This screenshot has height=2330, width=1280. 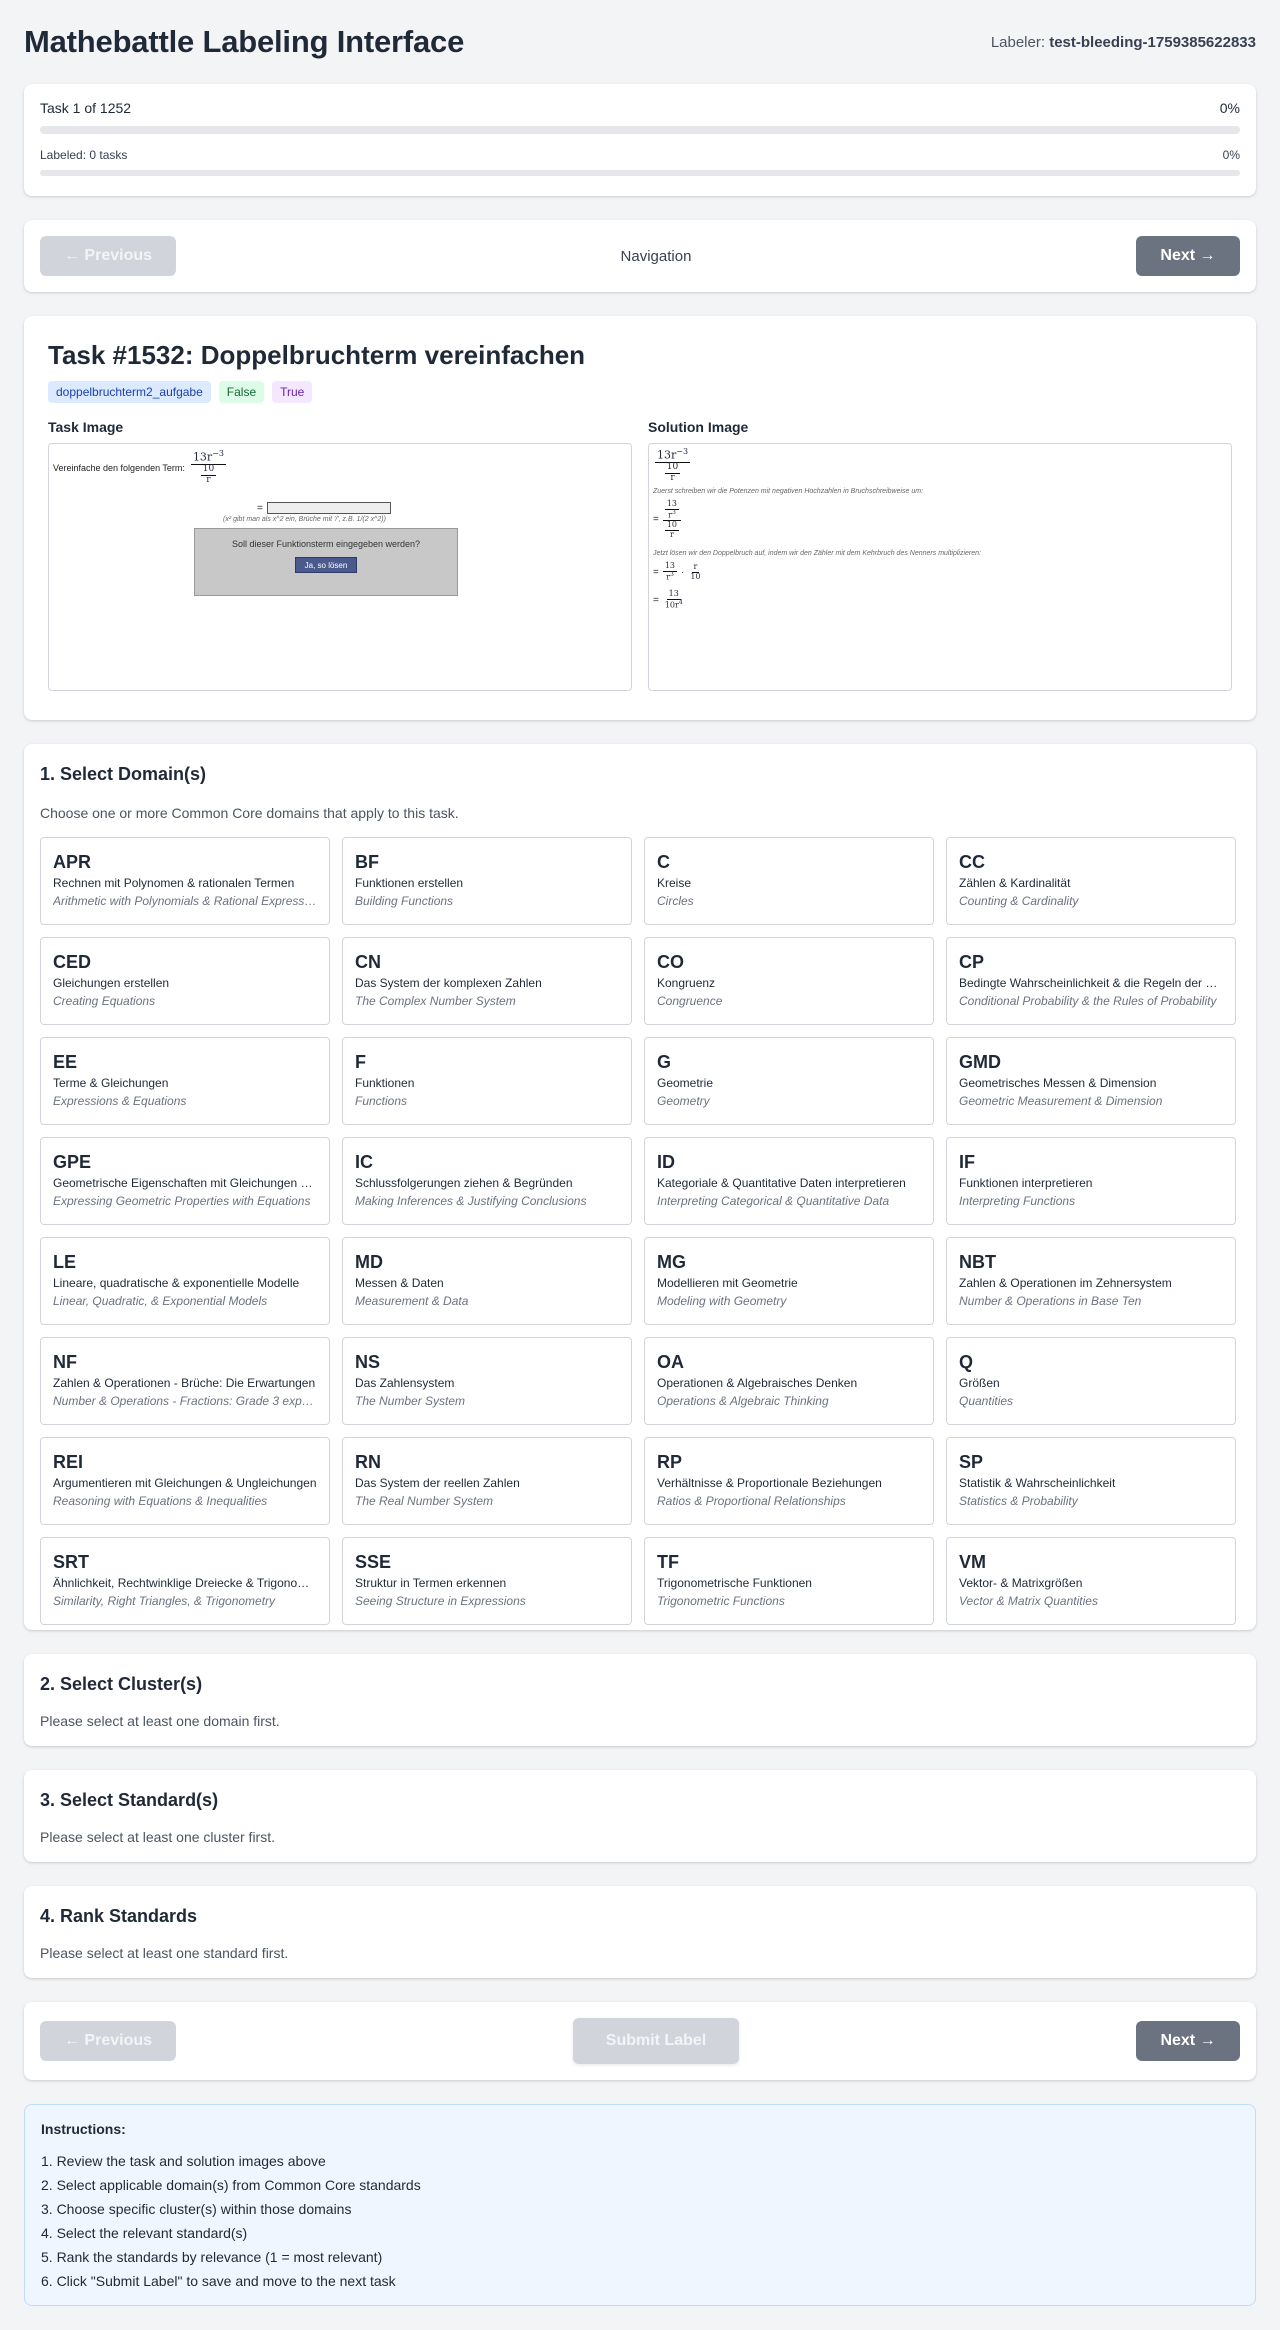 What do you see at coordinates (68, 1462) in the screenshot?
I see `domain-code: REI` at bounding box center [68, 1462].